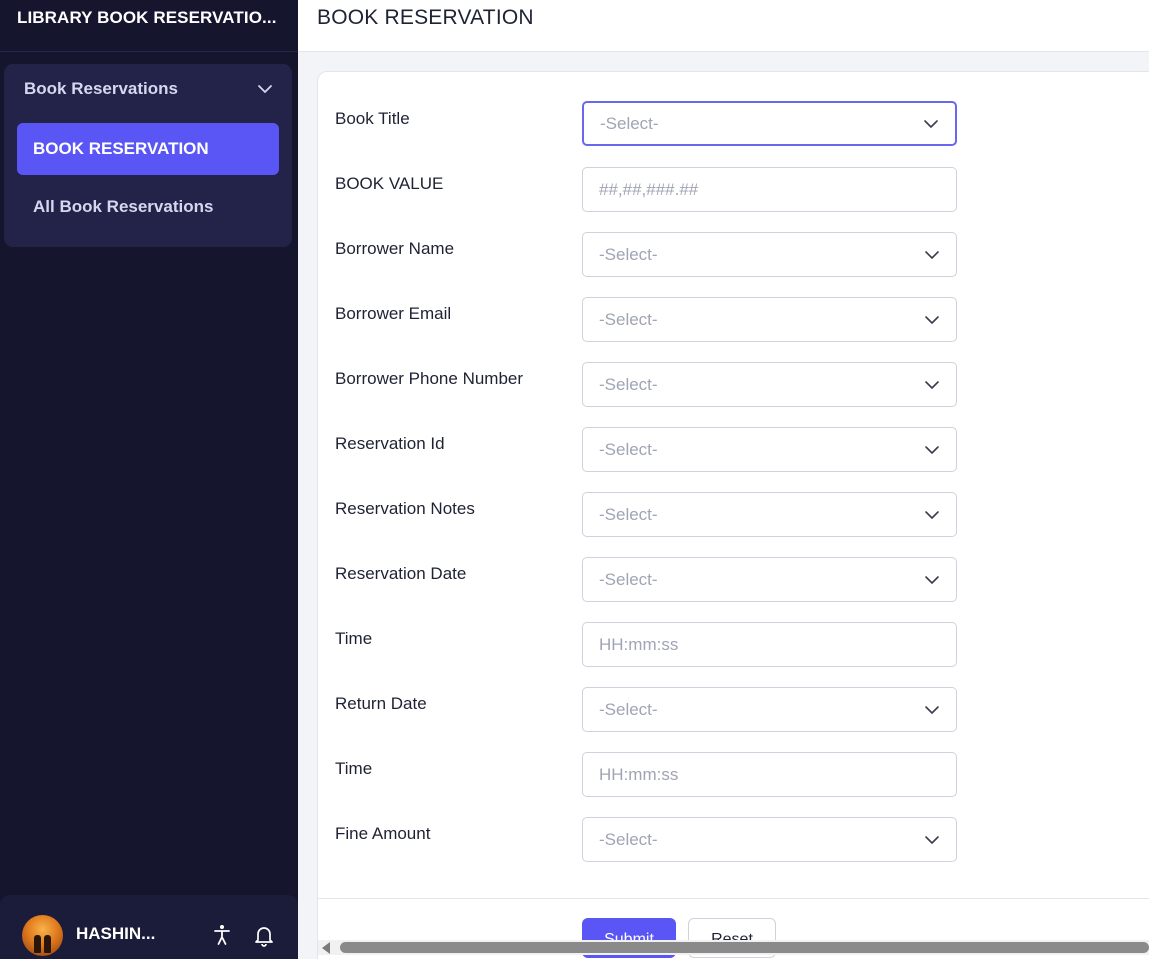  Describe the element at coordinates (769, 384) in the screenshot. I see `borrower-phone-select: -Select-` at that location.